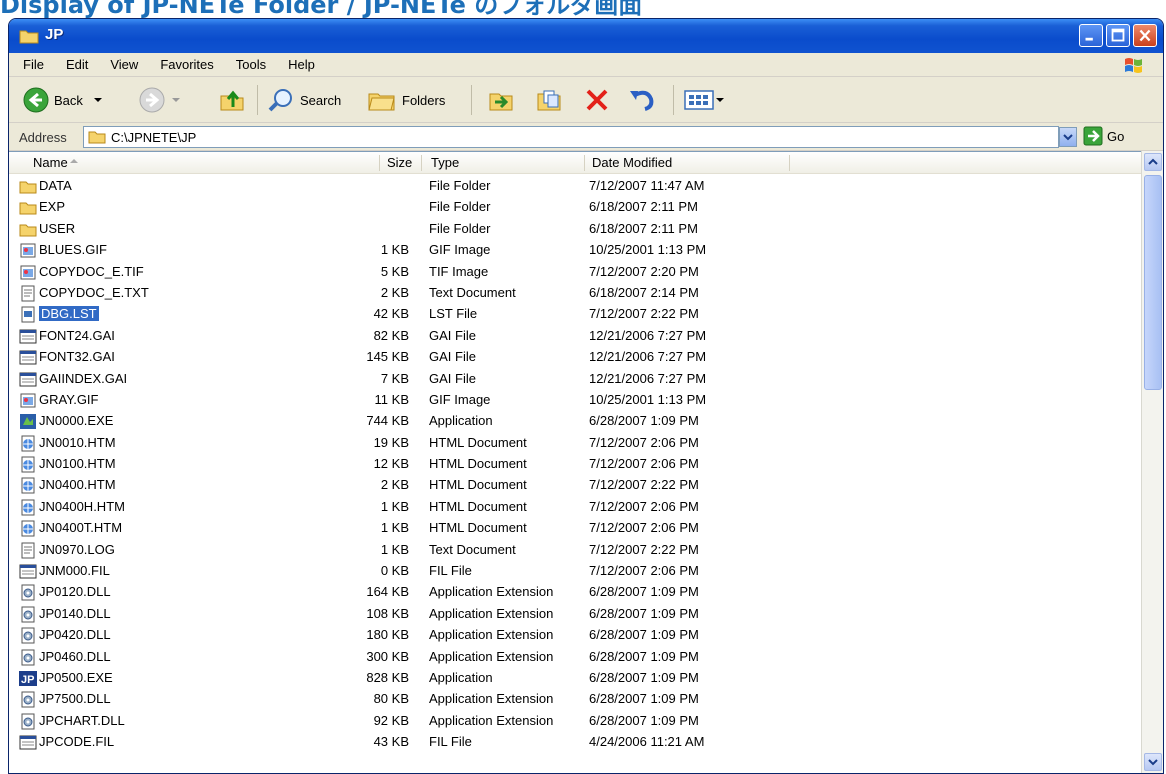  I want to click on file-size: 82 KB, so click(391, 335).